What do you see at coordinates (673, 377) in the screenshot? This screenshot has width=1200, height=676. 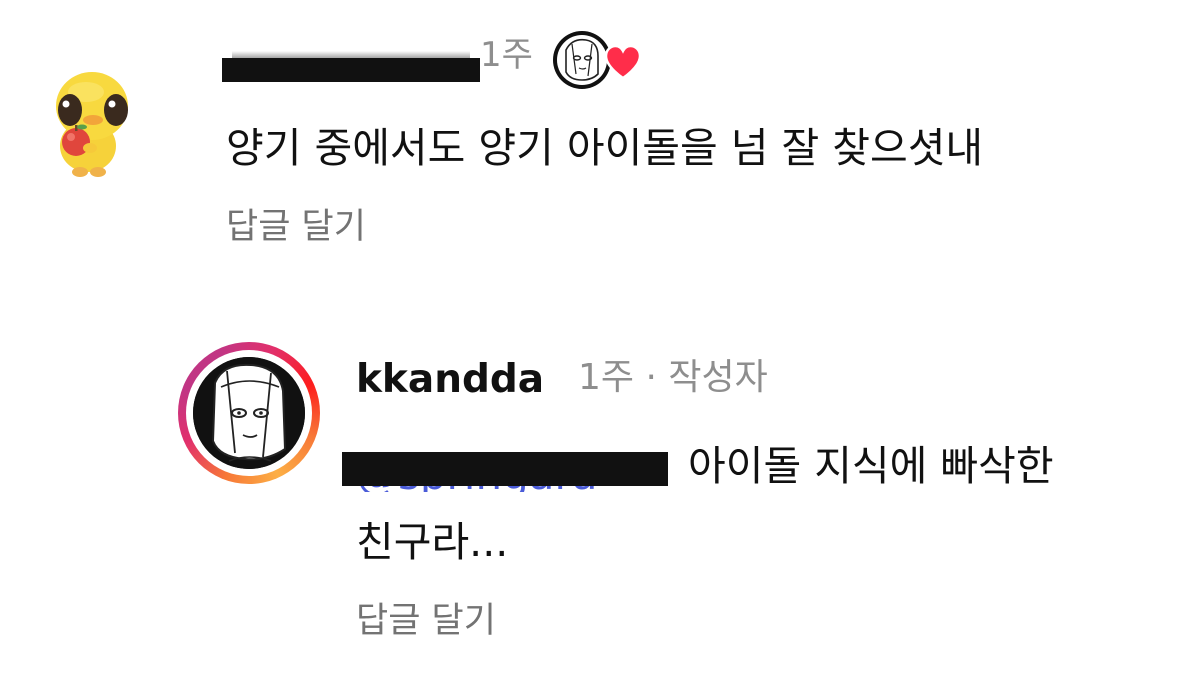 I see `comment-meta: 1주 · 작성자` at bounding box center [673, 377].